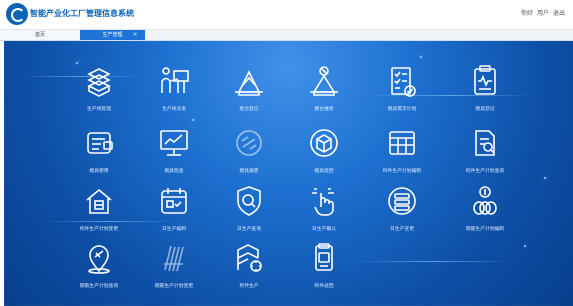 The image size is (573, 306). What do you see at coordinates (402, 143) in the screenshot?
I see `table-grid-icon` at bounding box center [402, 143].